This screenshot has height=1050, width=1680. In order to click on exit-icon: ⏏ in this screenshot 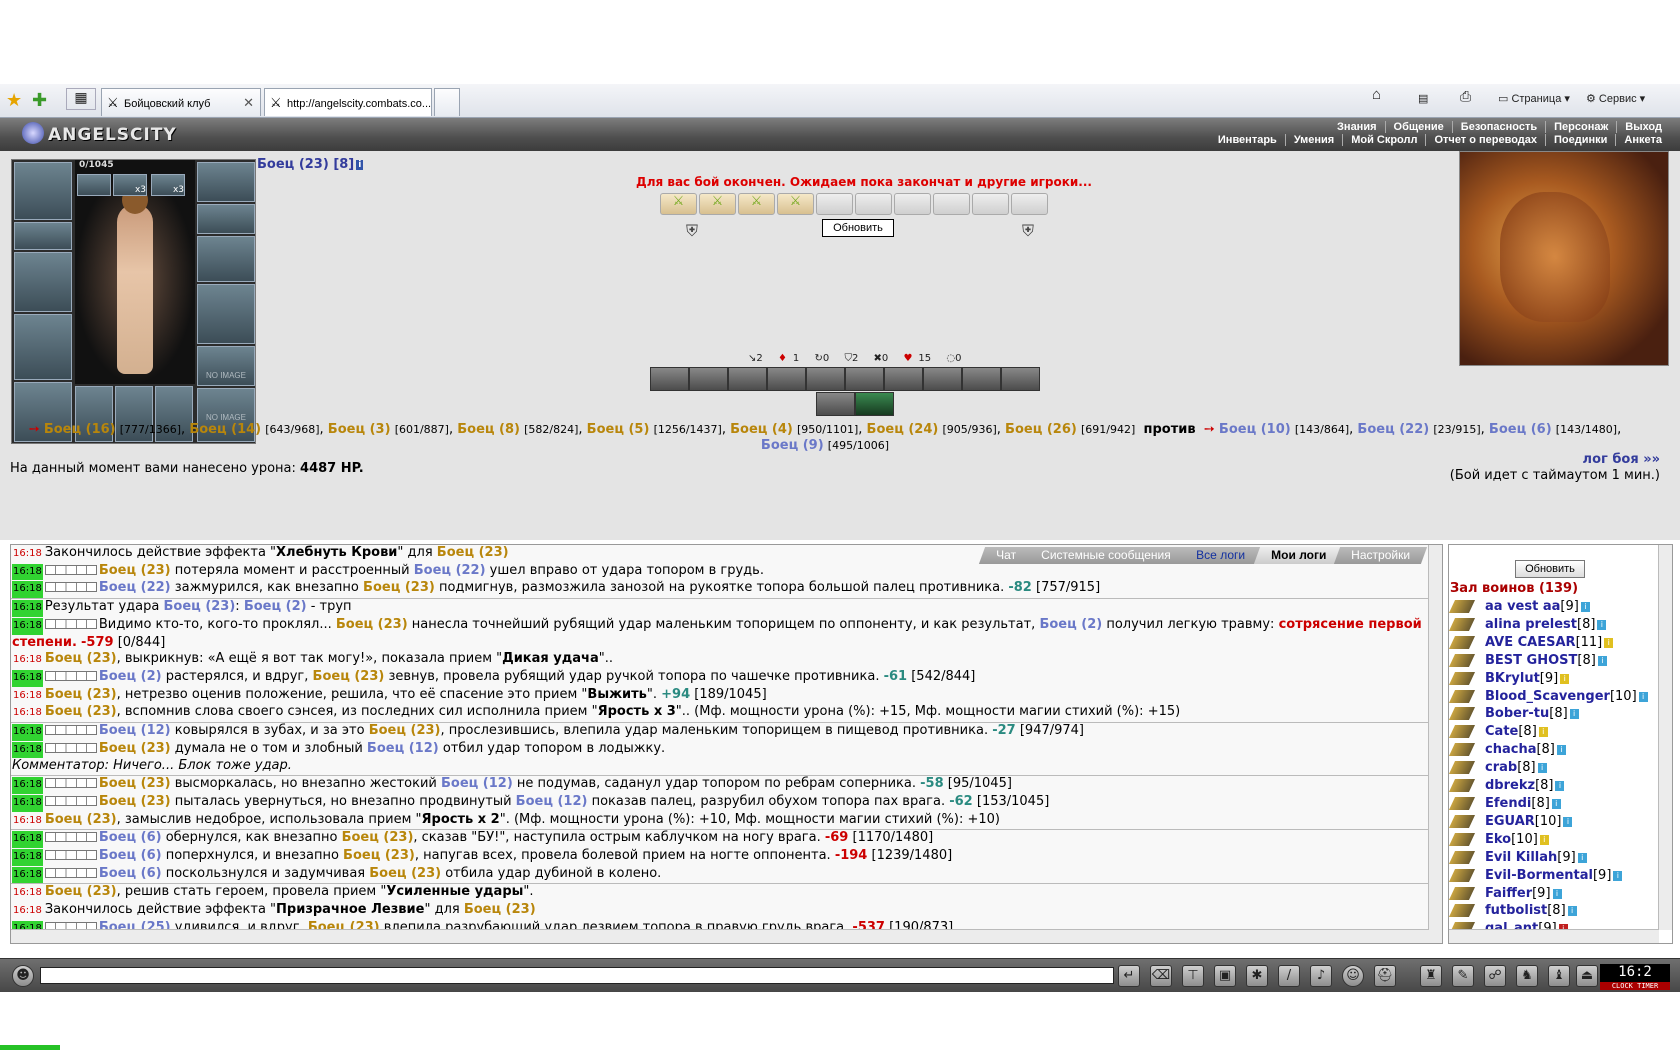, I will do `click(1587, 976)`.